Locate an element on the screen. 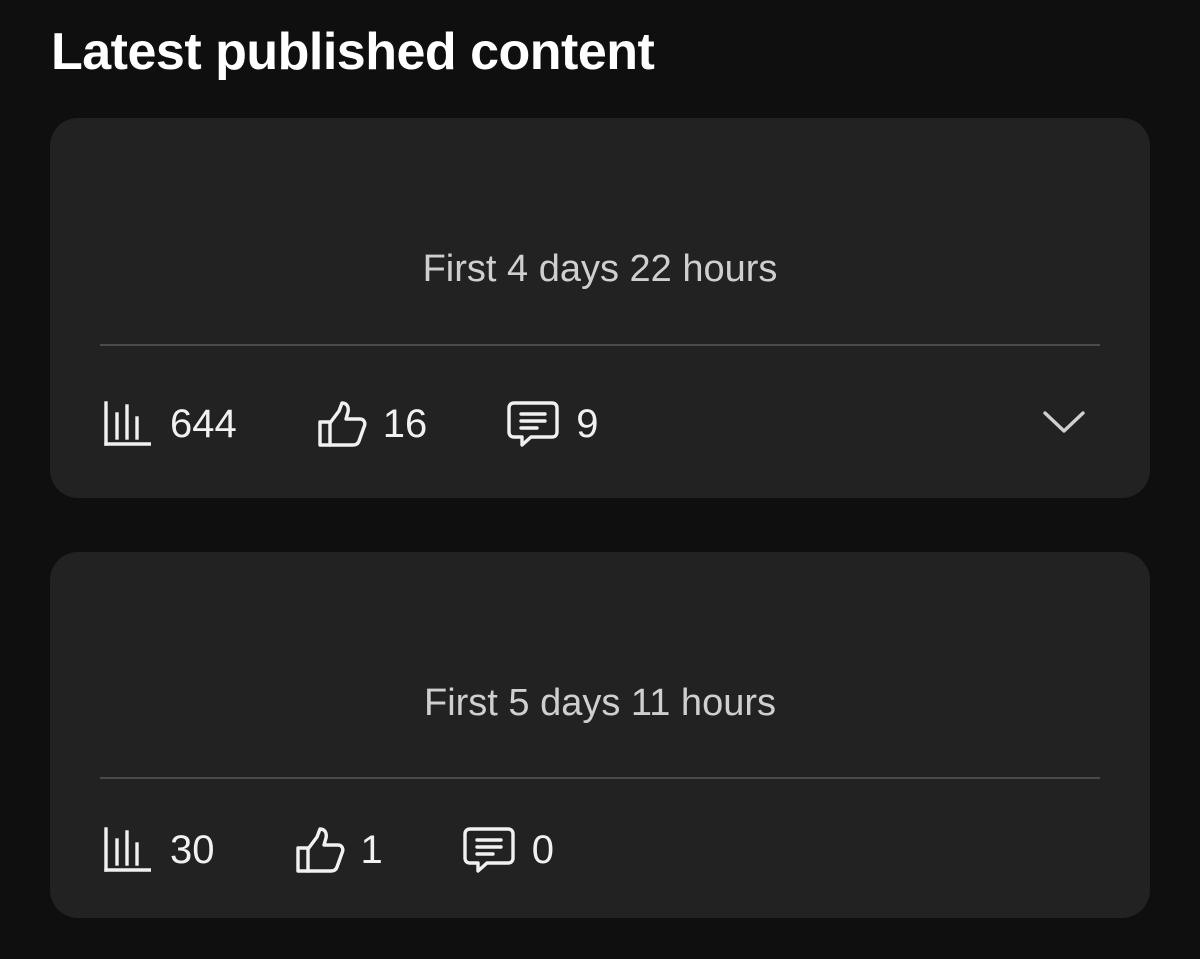 This screenshot has width=1200, height=959. likes-count: 1 is located at coordinates (371, 850).